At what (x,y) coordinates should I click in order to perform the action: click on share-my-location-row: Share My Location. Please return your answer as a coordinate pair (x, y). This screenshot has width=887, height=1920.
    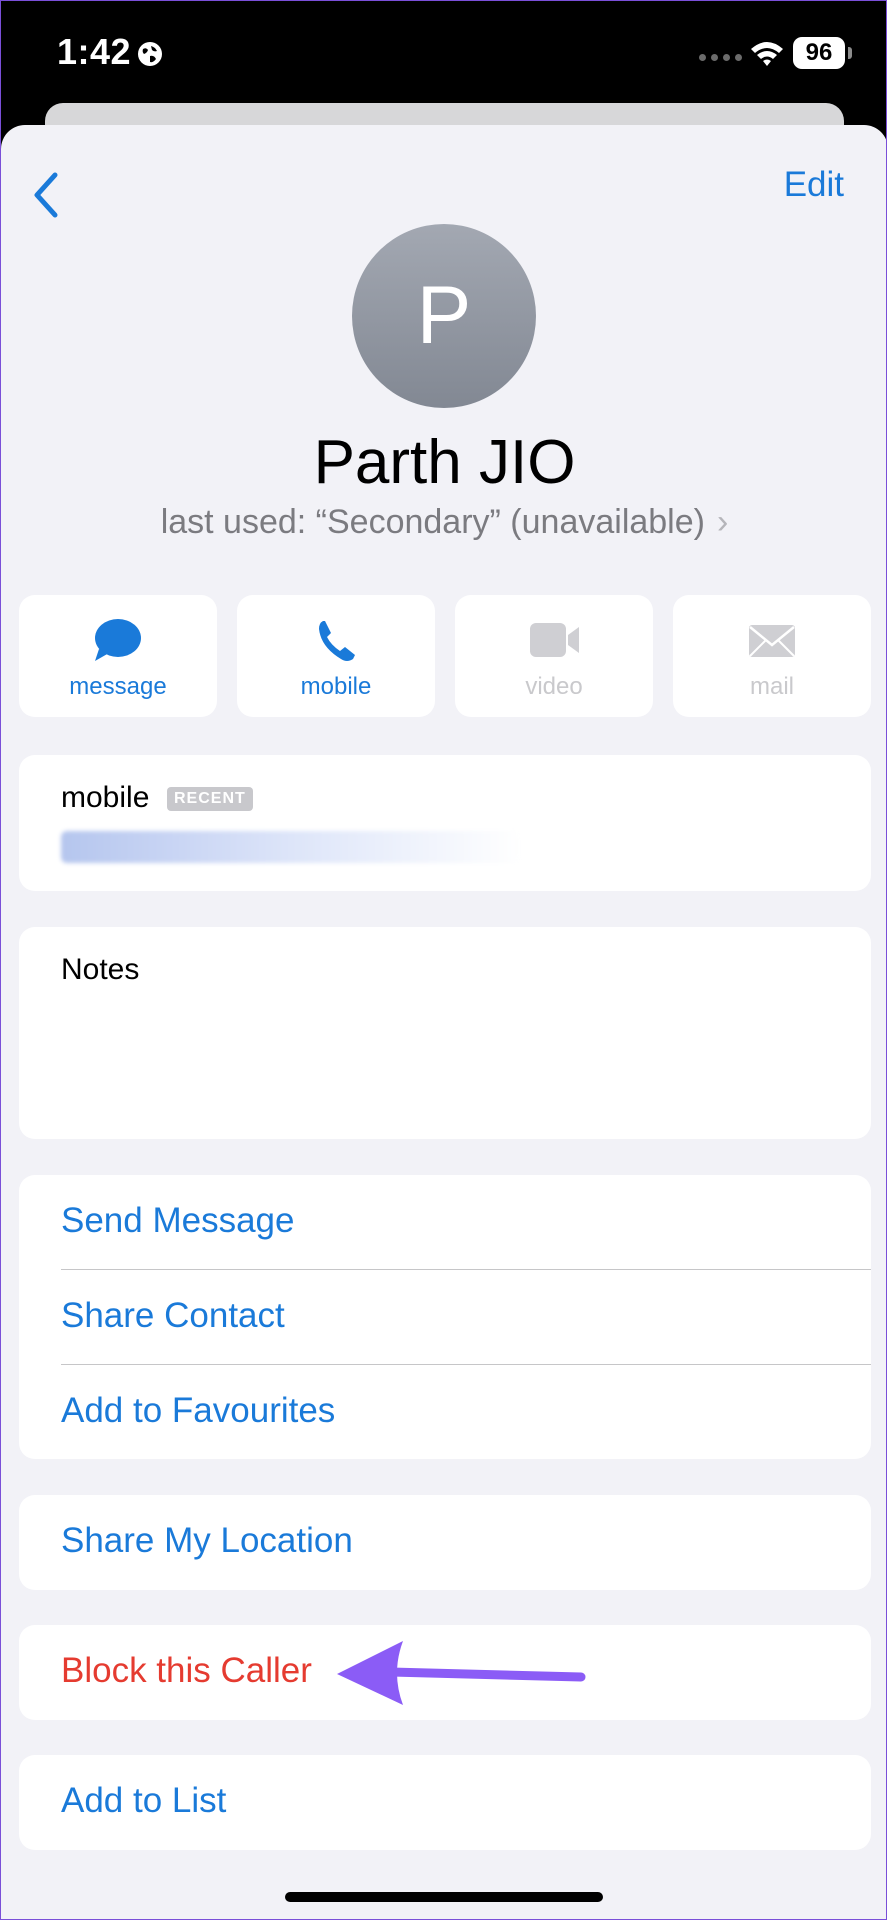
    Looking at the image, I should click on (445, 1542).